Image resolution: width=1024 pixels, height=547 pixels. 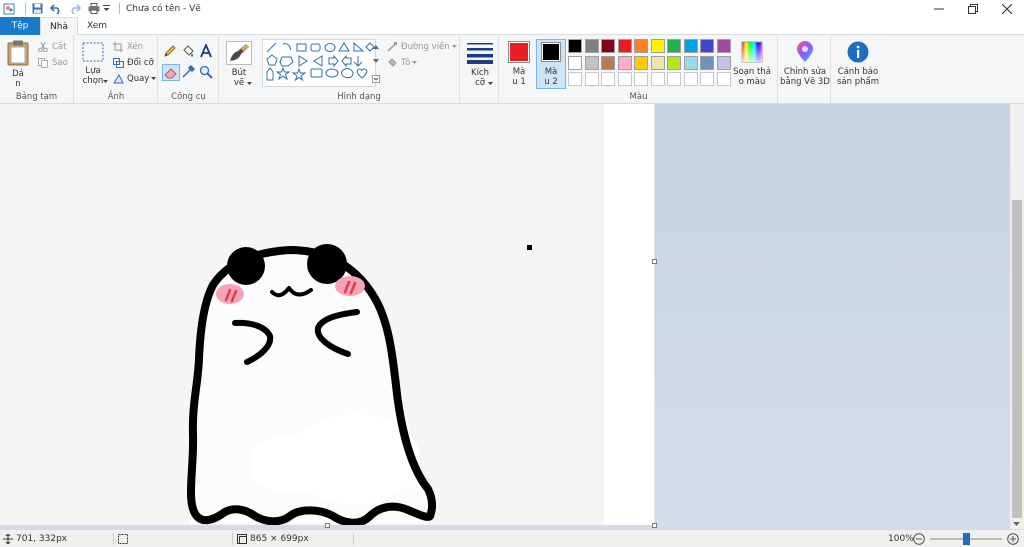 I want to click on copy-button: Sao, so click(x=52, y=62).